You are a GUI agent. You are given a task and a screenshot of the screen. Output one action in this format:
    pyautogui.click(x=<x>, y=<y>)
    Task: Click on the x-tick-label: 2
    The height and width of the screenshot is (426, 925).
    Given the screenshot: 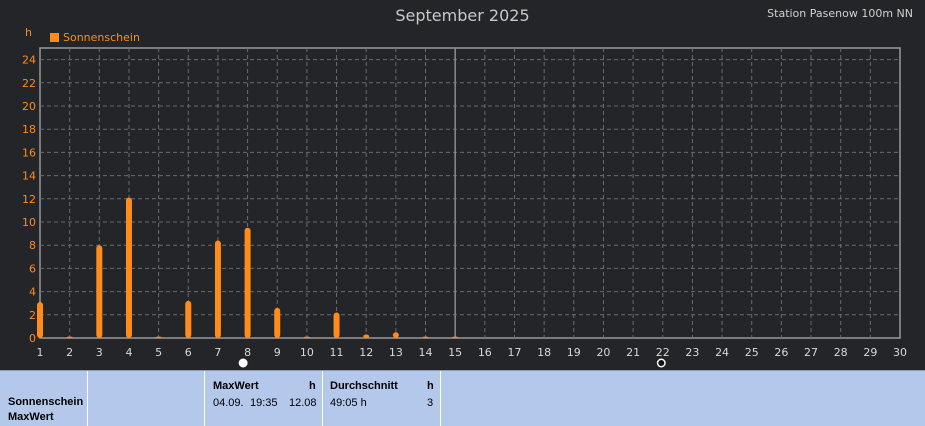 What is the action you would take?
    pyautogui.click(x=69, y=352)
    